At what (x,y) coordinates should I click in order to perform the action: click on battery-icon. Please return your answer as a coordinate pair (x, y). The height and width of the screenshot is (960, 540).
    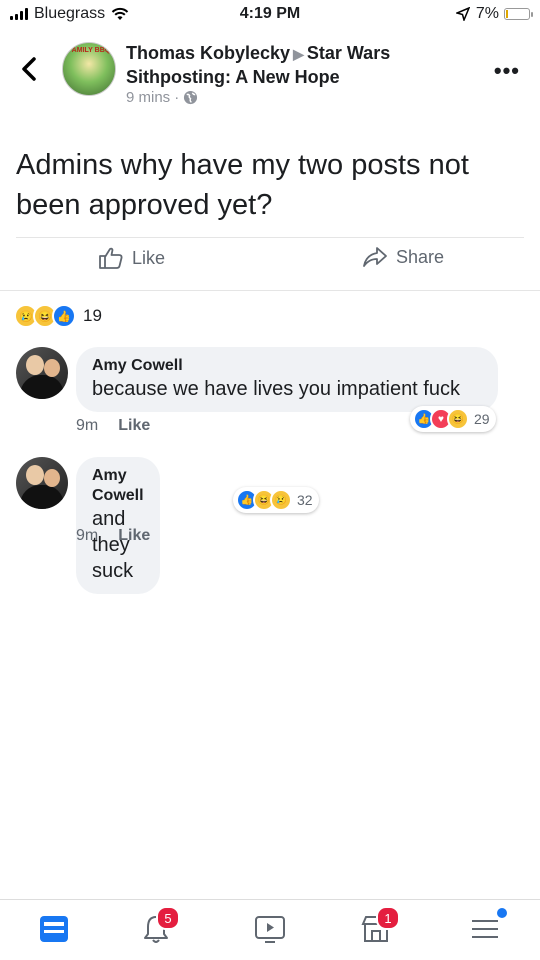
    Looking at the image, I should click on (518, 14).